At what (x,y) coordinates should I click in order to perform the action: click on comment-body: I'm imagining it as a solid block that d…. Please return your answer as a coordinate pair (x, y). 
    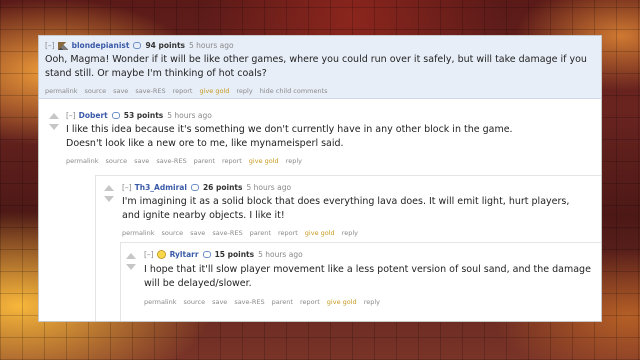
    Looking at the image, I should click on (346, 208).